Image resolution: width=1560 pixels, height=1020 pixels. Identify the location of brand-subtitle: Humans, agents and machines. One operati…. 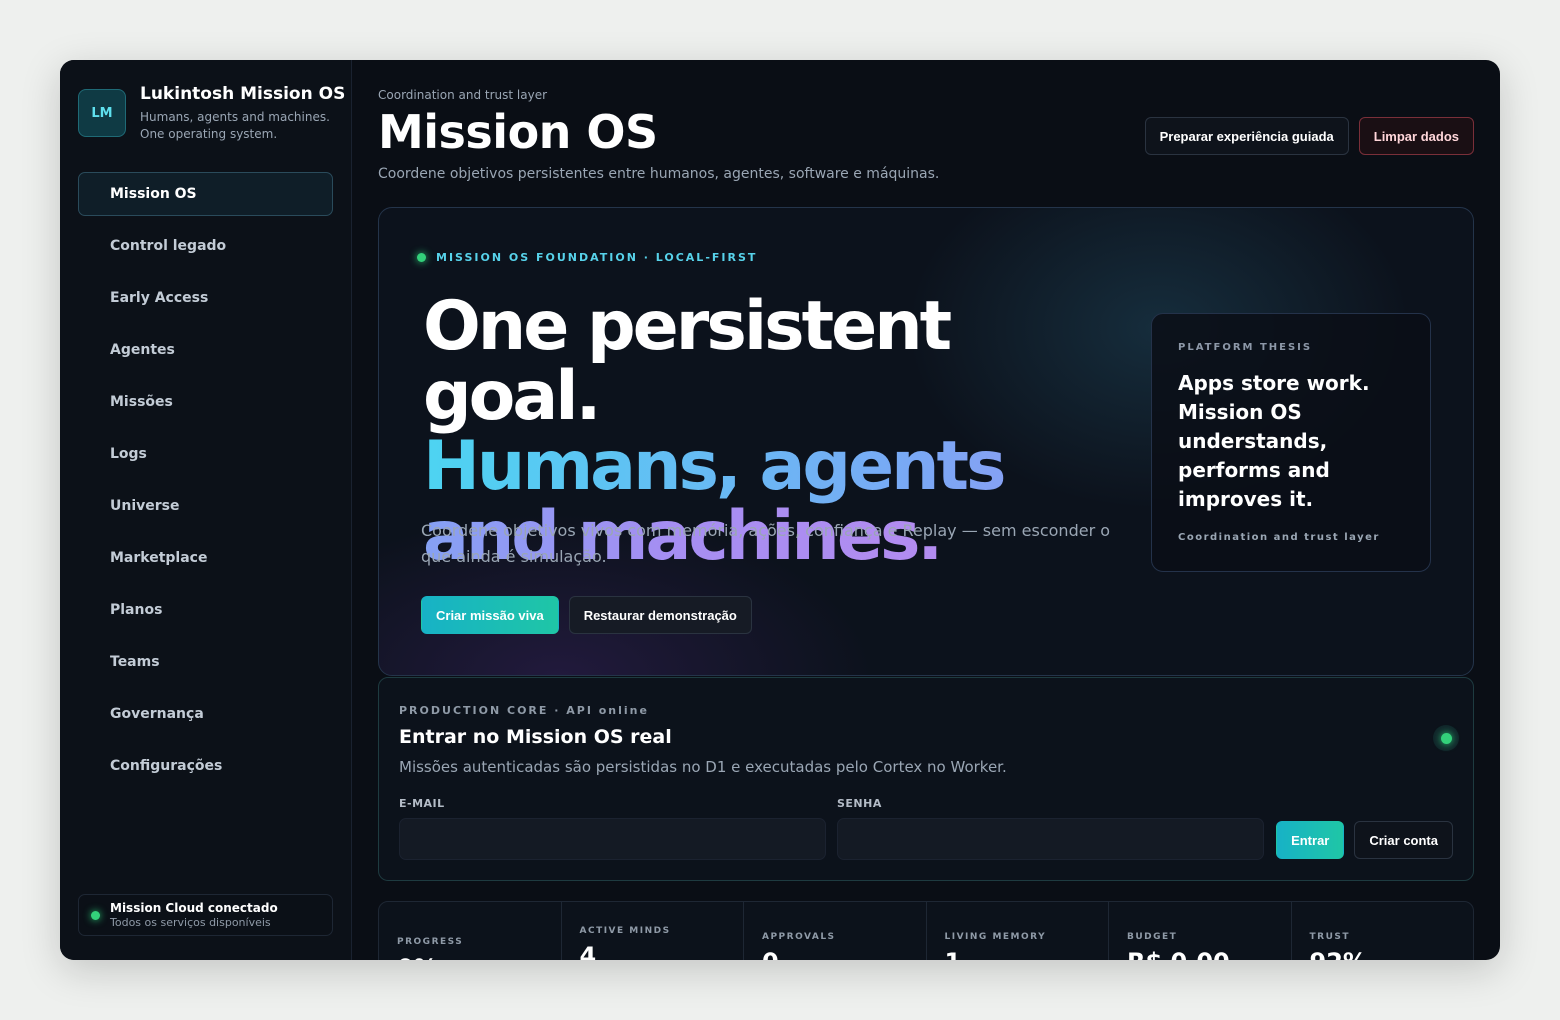
(235, 125).